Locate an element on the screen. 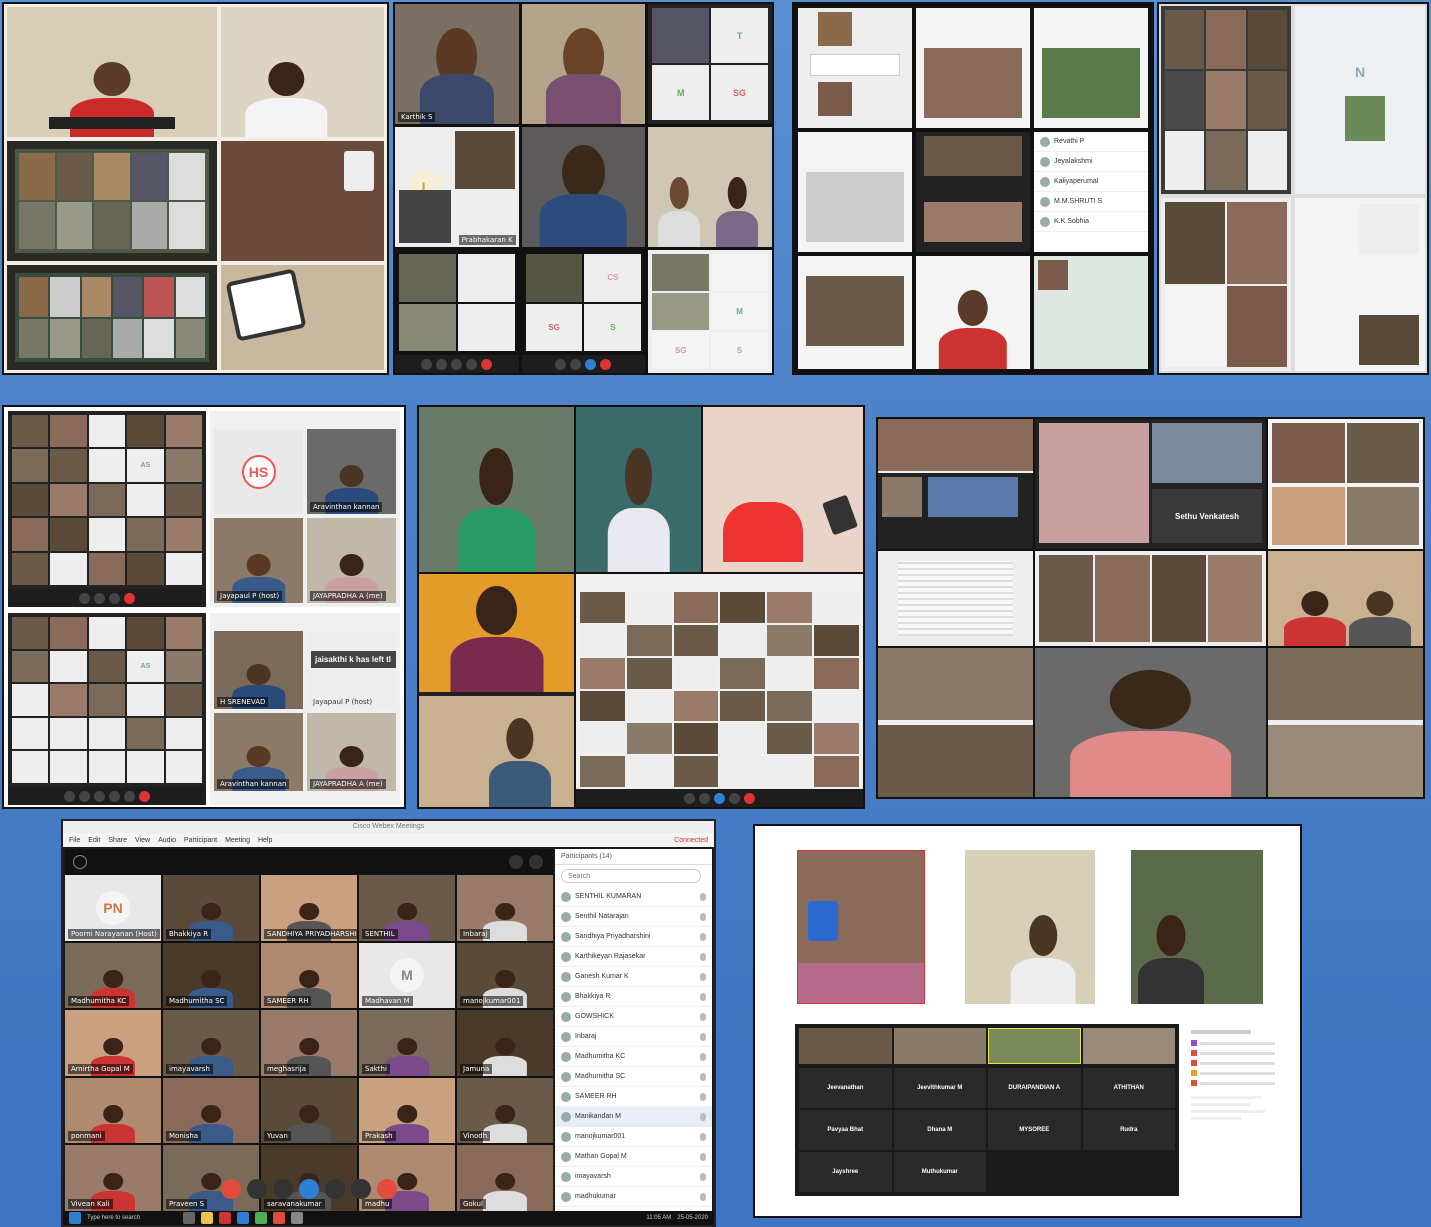 This screenshot has width=1431, height=1227. video-tile: SAMEER RH is located at coordinates (309, 975).